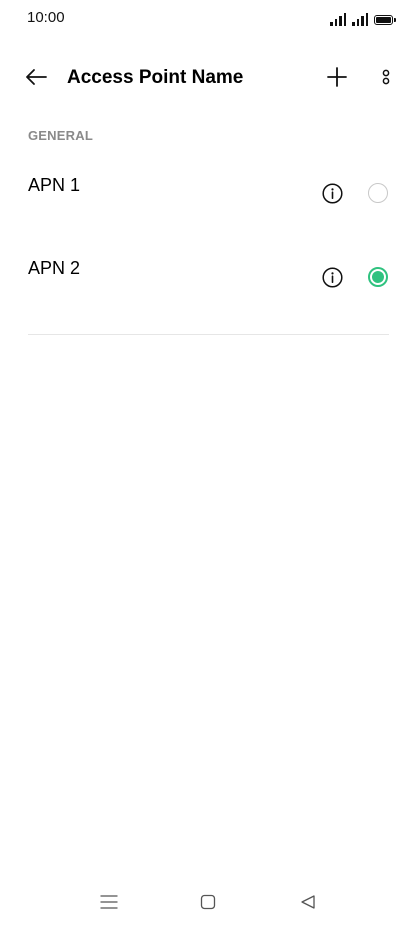 This screenshot has width=417, height=927. I want to click on divider, so click(208, 334).